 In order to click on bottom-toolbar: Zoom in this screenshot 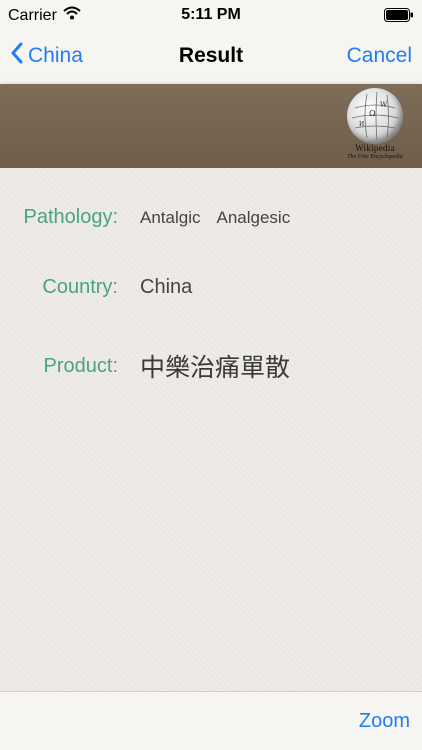, I will do `click(211, 720)`.